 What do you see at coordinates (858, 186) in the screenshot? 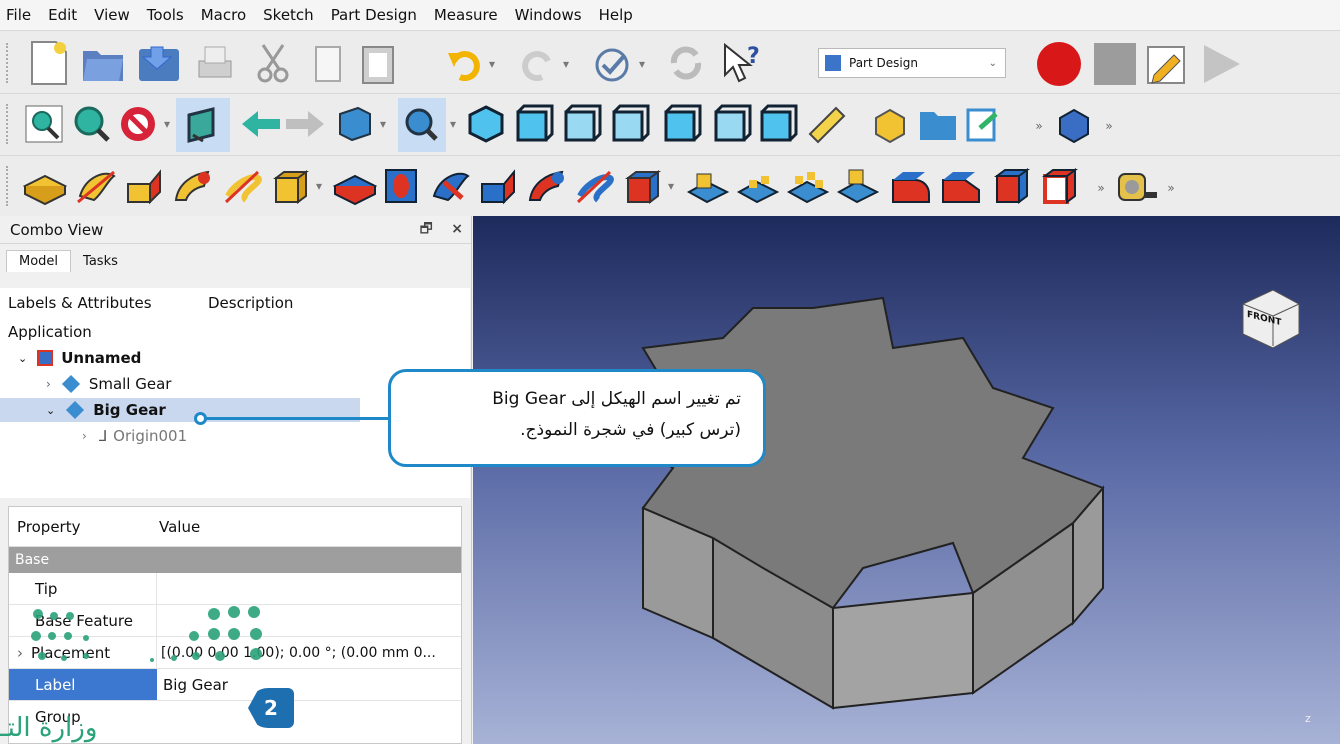
I see `multitransform-icon` at bounding box center [858, 186].